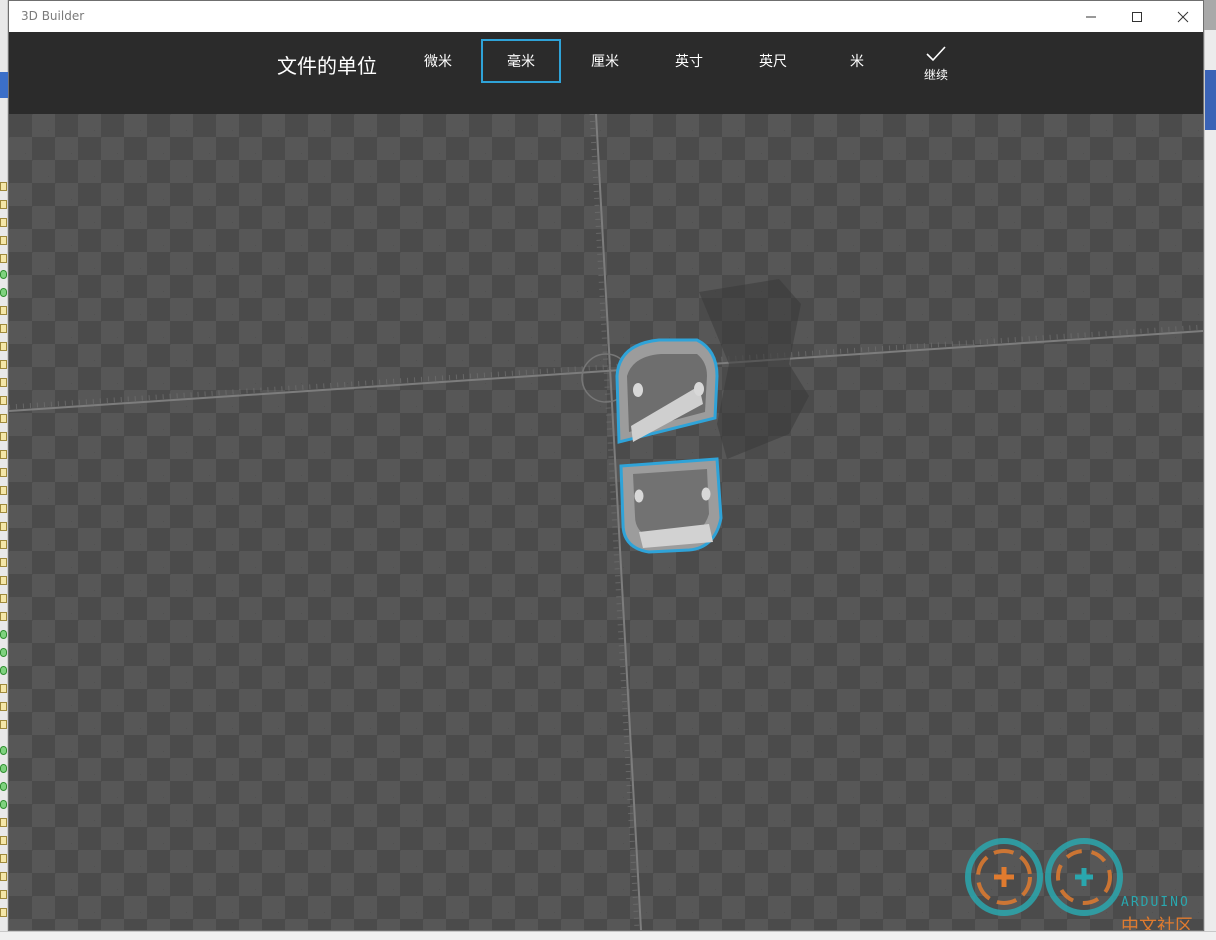  What do you see at coordinates (606, 368) in the screenshot?
I see `horizontal-axis` at bounding box center [606, 368].